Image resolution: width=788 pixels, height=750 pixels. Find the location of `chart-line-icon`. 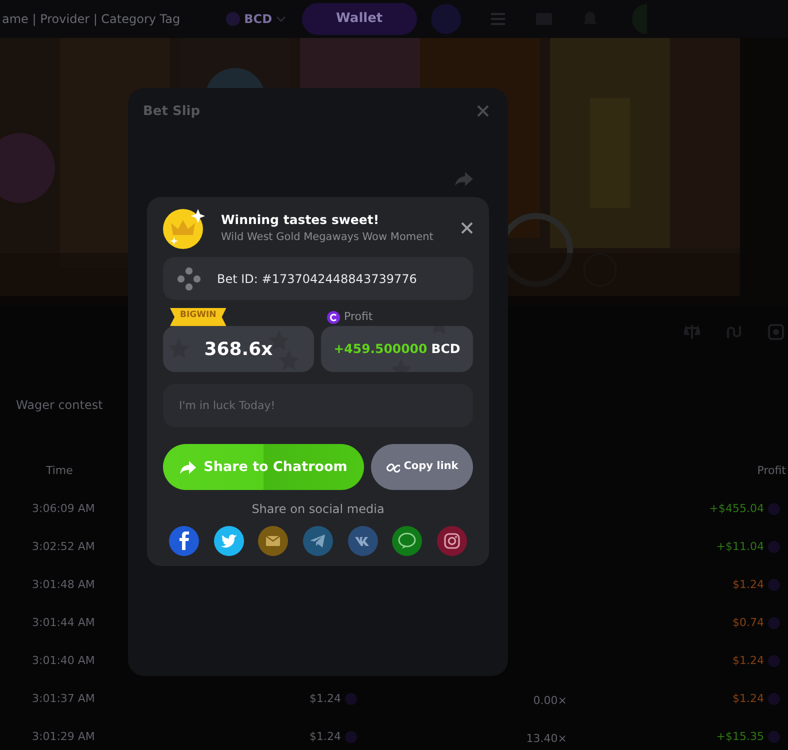

chart-line-icon is located at coordinates (734, 332).